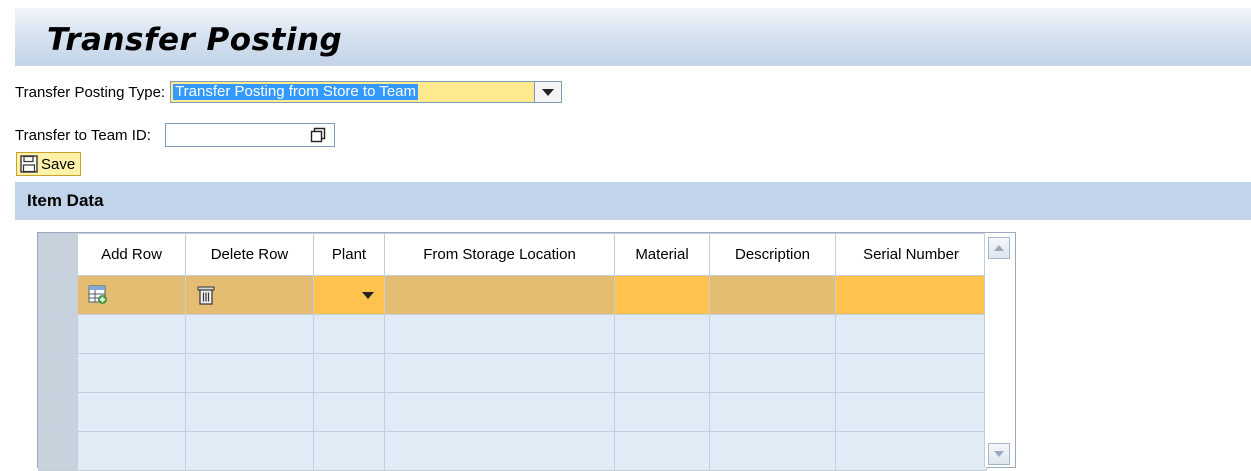 This screenshot has width=1251, height=471. What do you see at coordinates (772, 254) in the screenshot?
I see `column-header-description: Description` at bounding box center [772, 254].